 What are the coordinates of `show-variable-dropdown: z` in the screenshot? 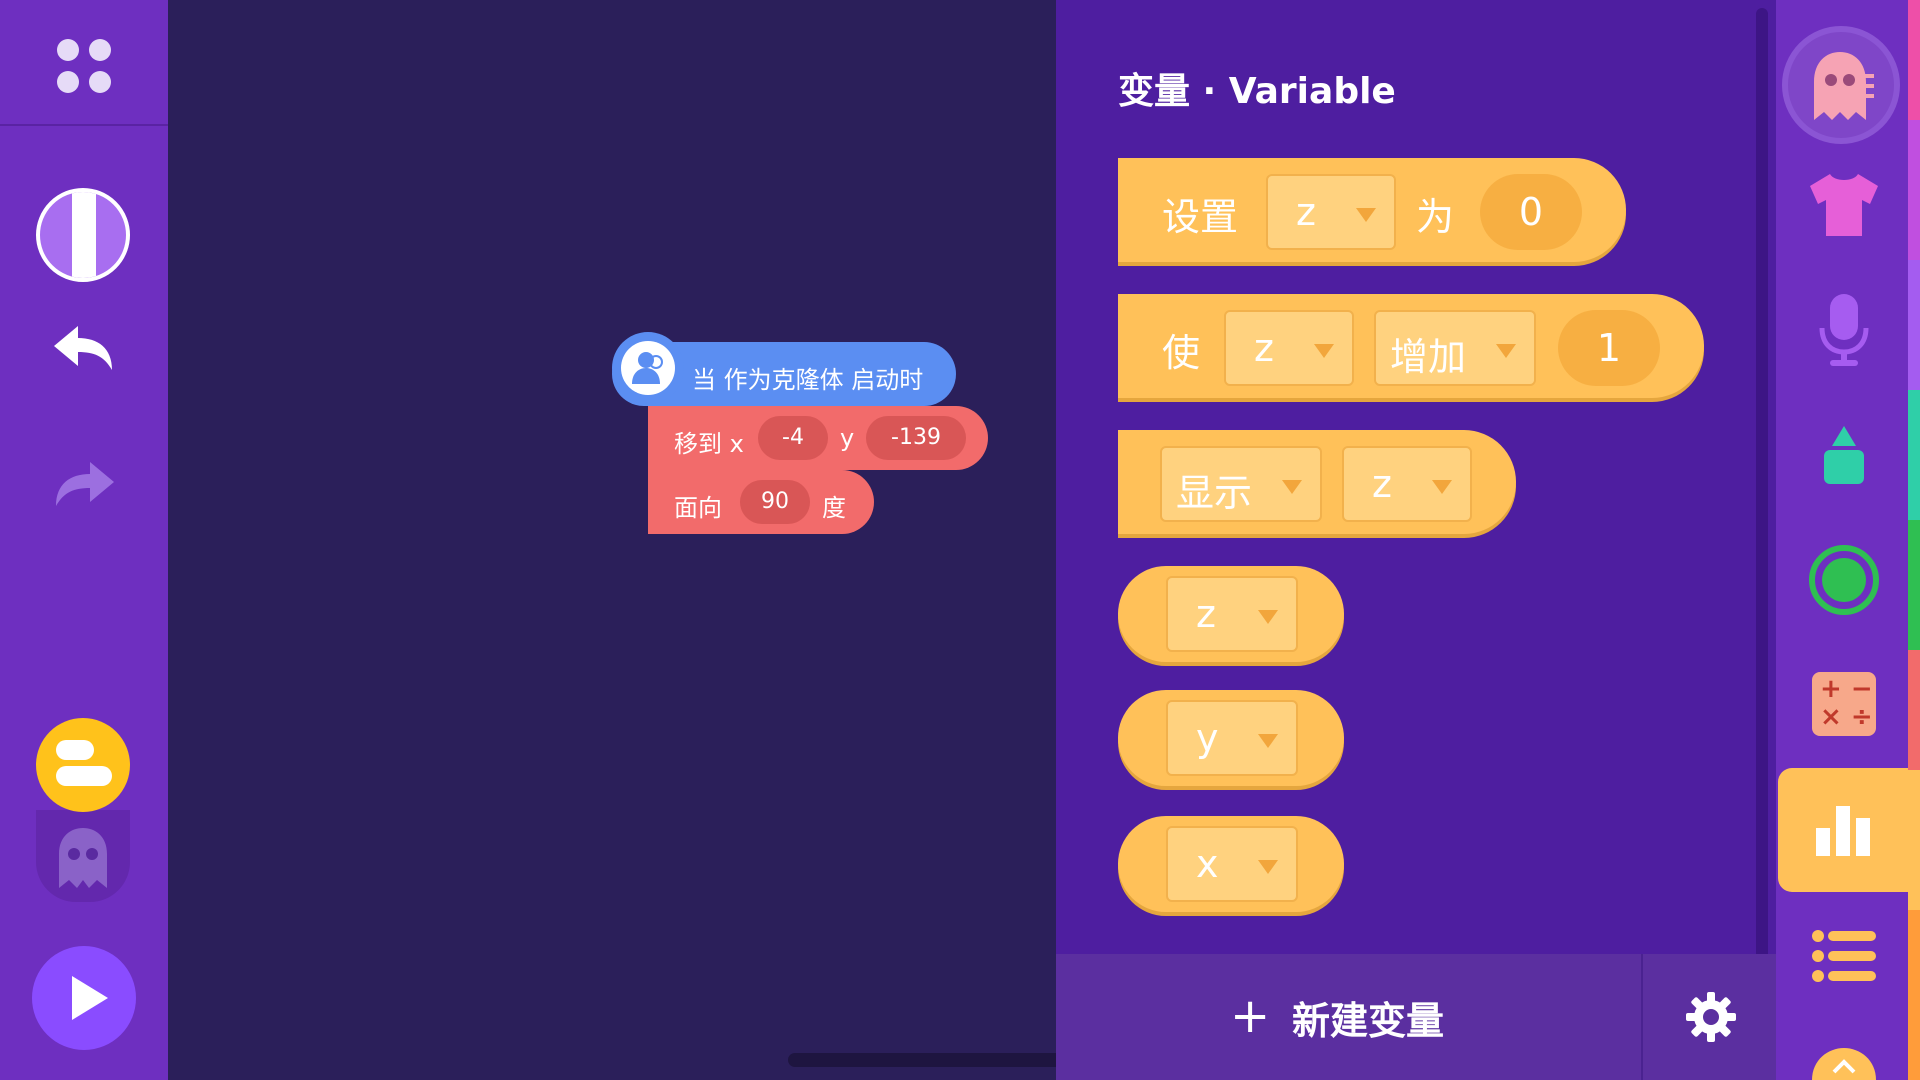 It's located at (1407, 484).